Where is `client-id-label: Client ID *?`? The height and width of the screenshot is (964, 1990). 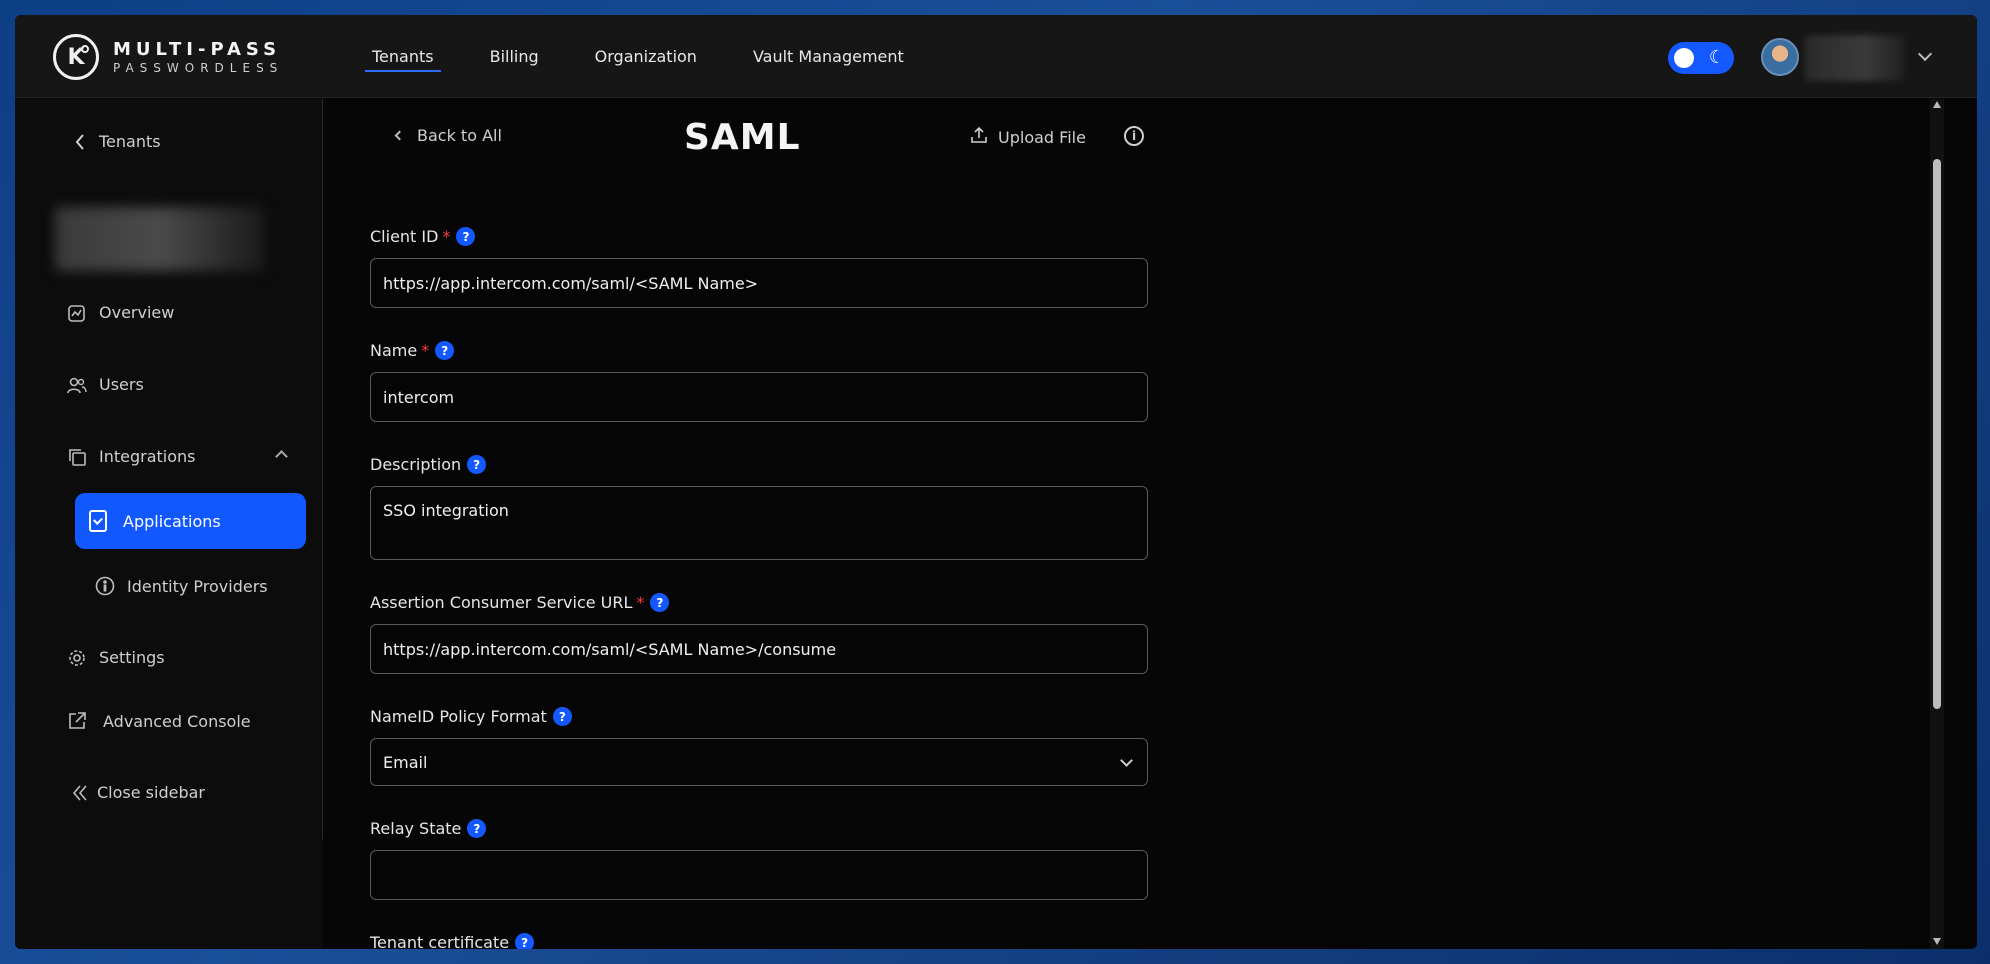 client-id-label: Client ID *? is located at coordinates (423, 236).